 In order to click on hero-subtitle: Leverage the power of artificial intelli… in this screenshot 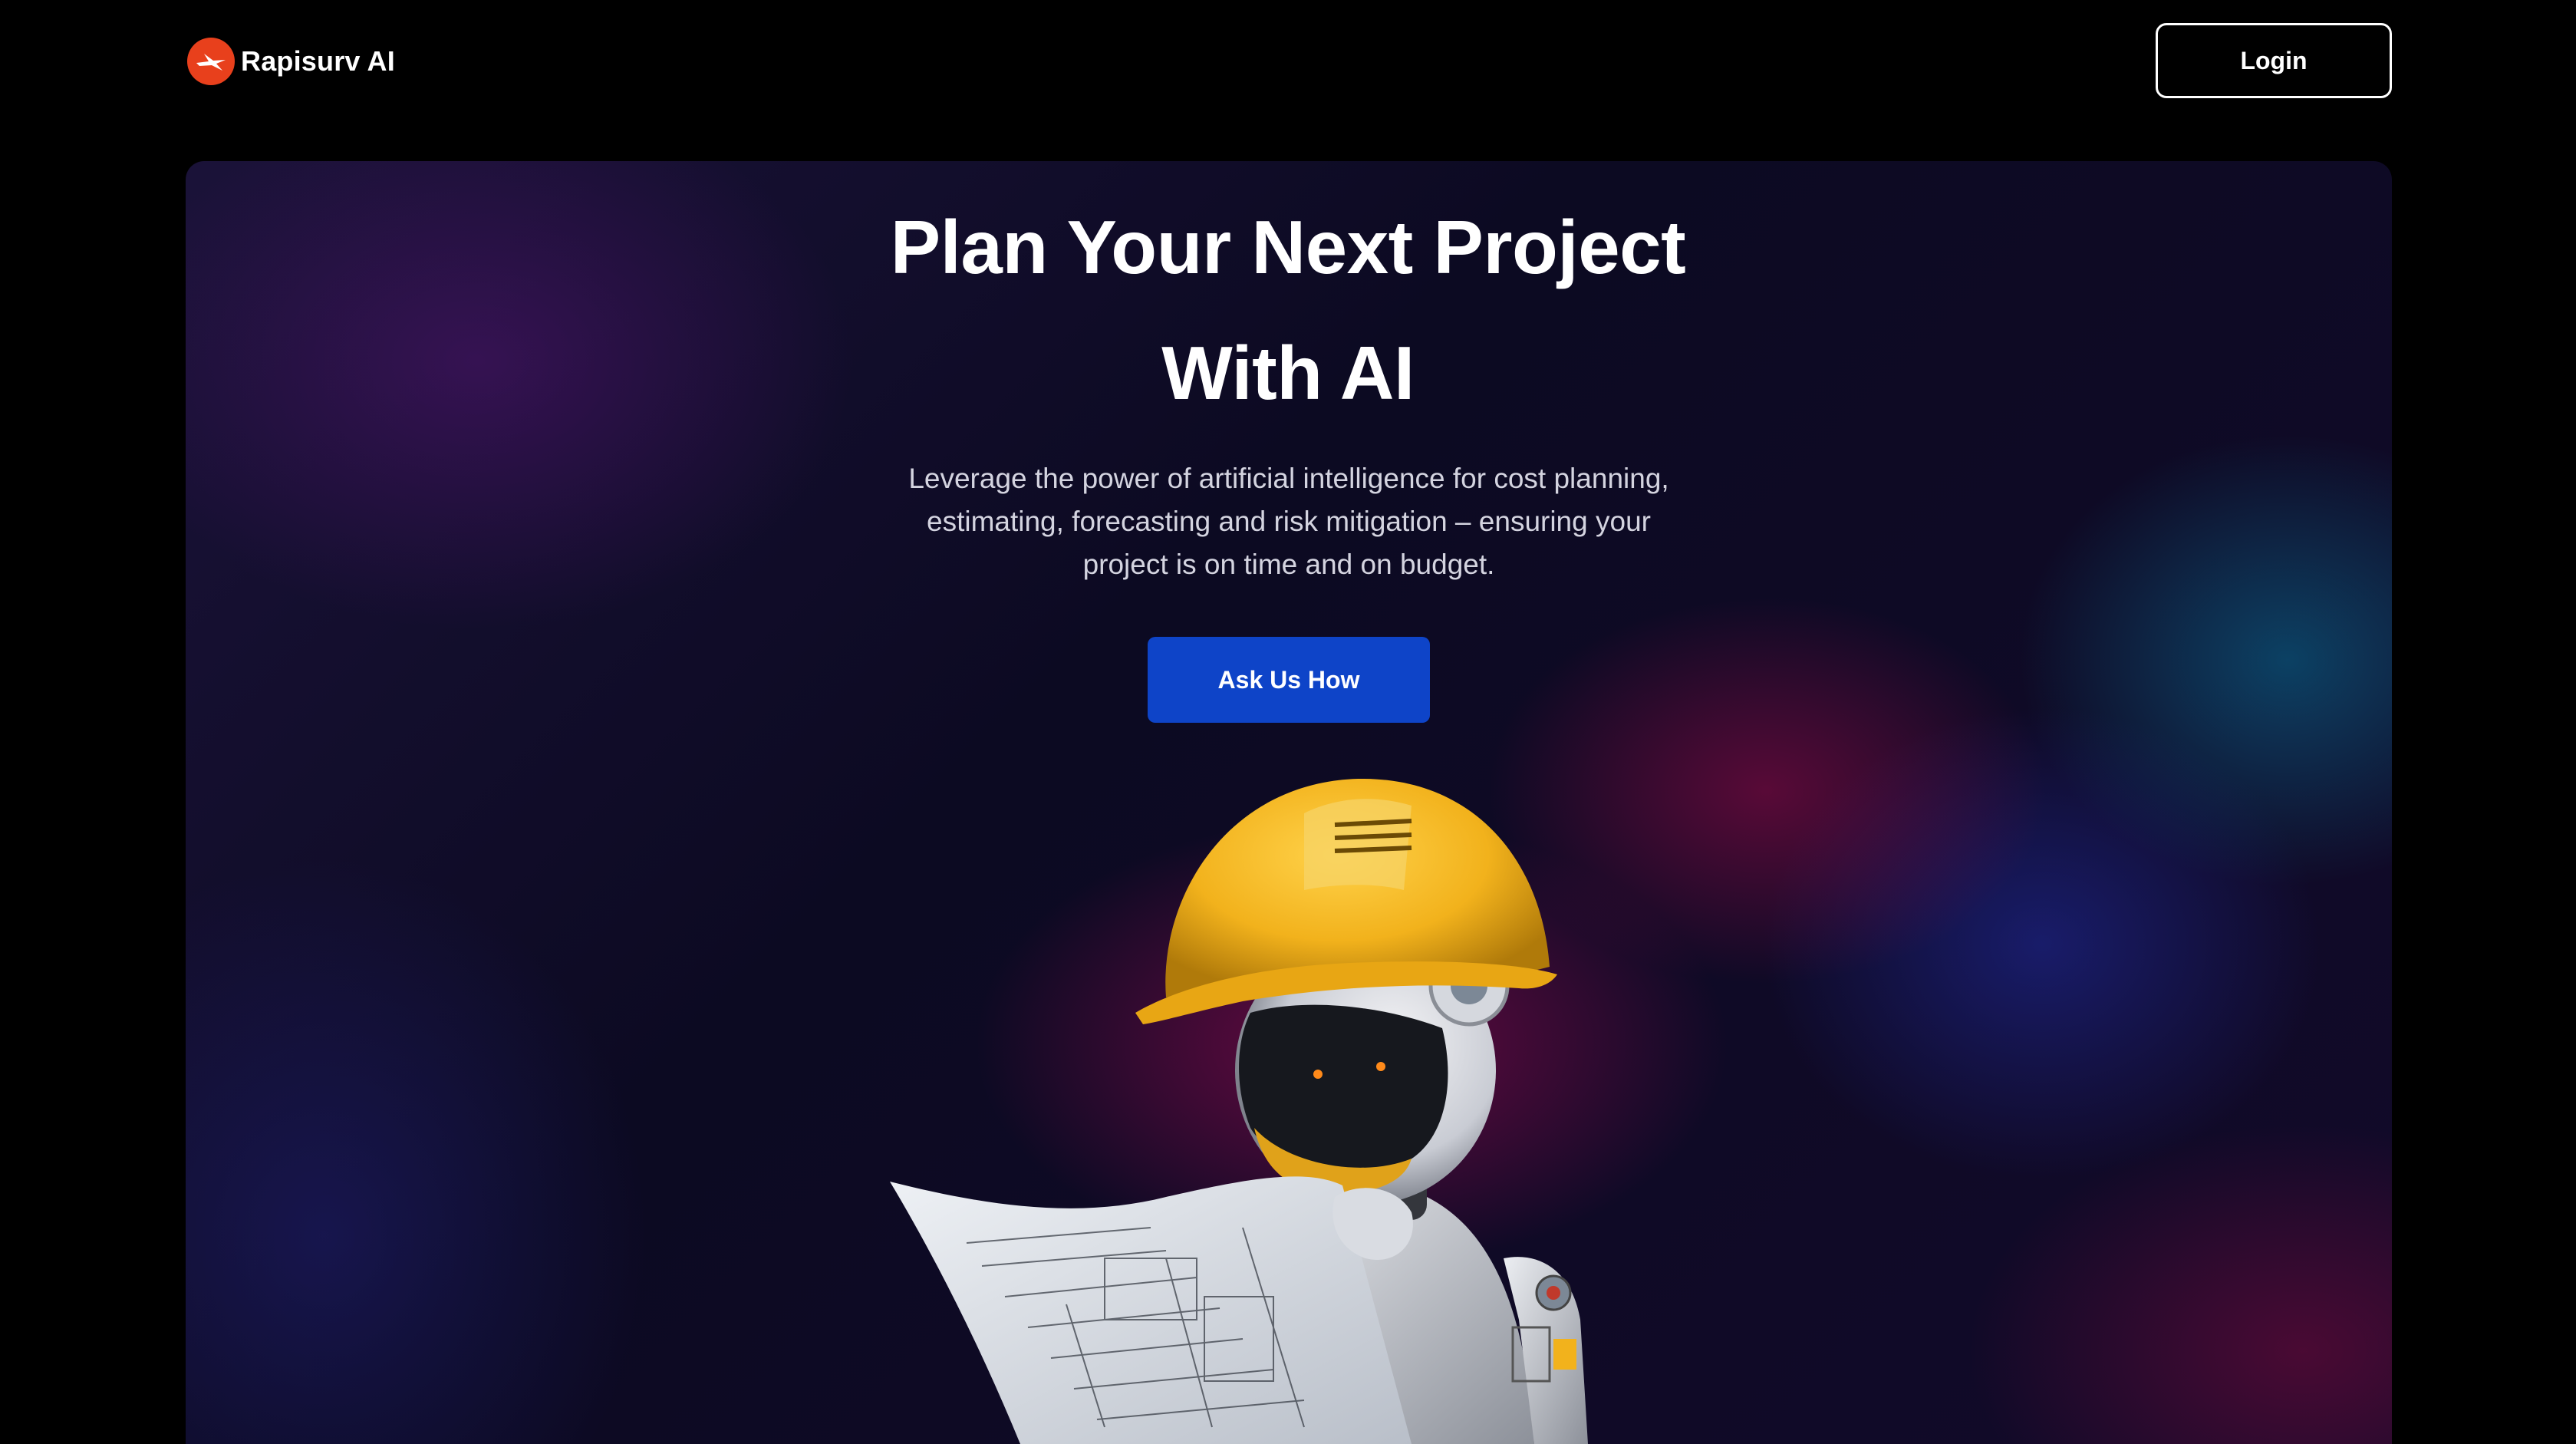, I will do `click(1288, 522)`.